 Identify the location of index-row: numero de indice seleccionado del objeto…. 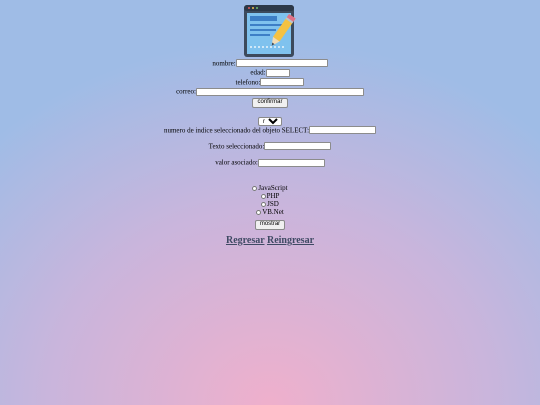
(270, 129).